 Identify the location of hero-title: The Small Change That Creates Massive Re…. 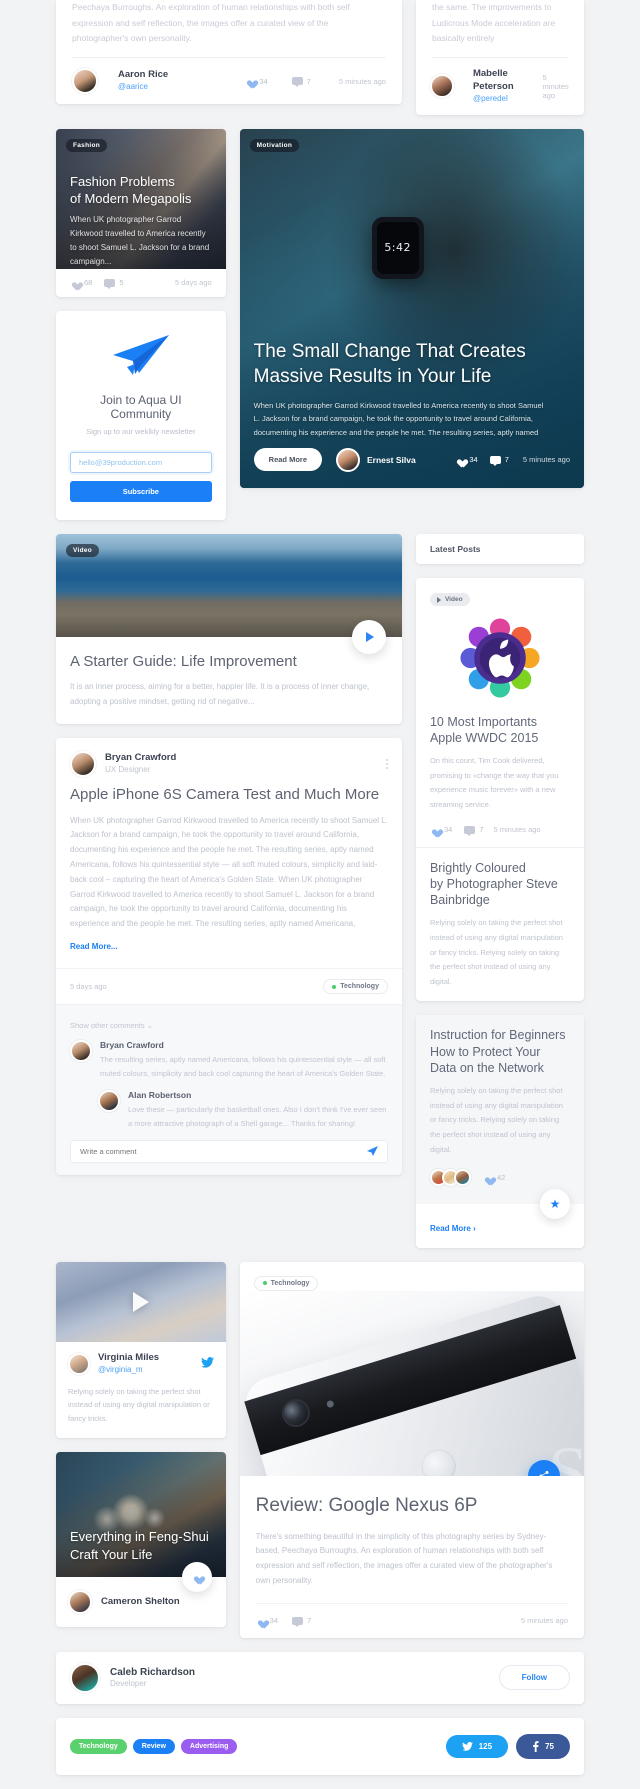
(412, 364).